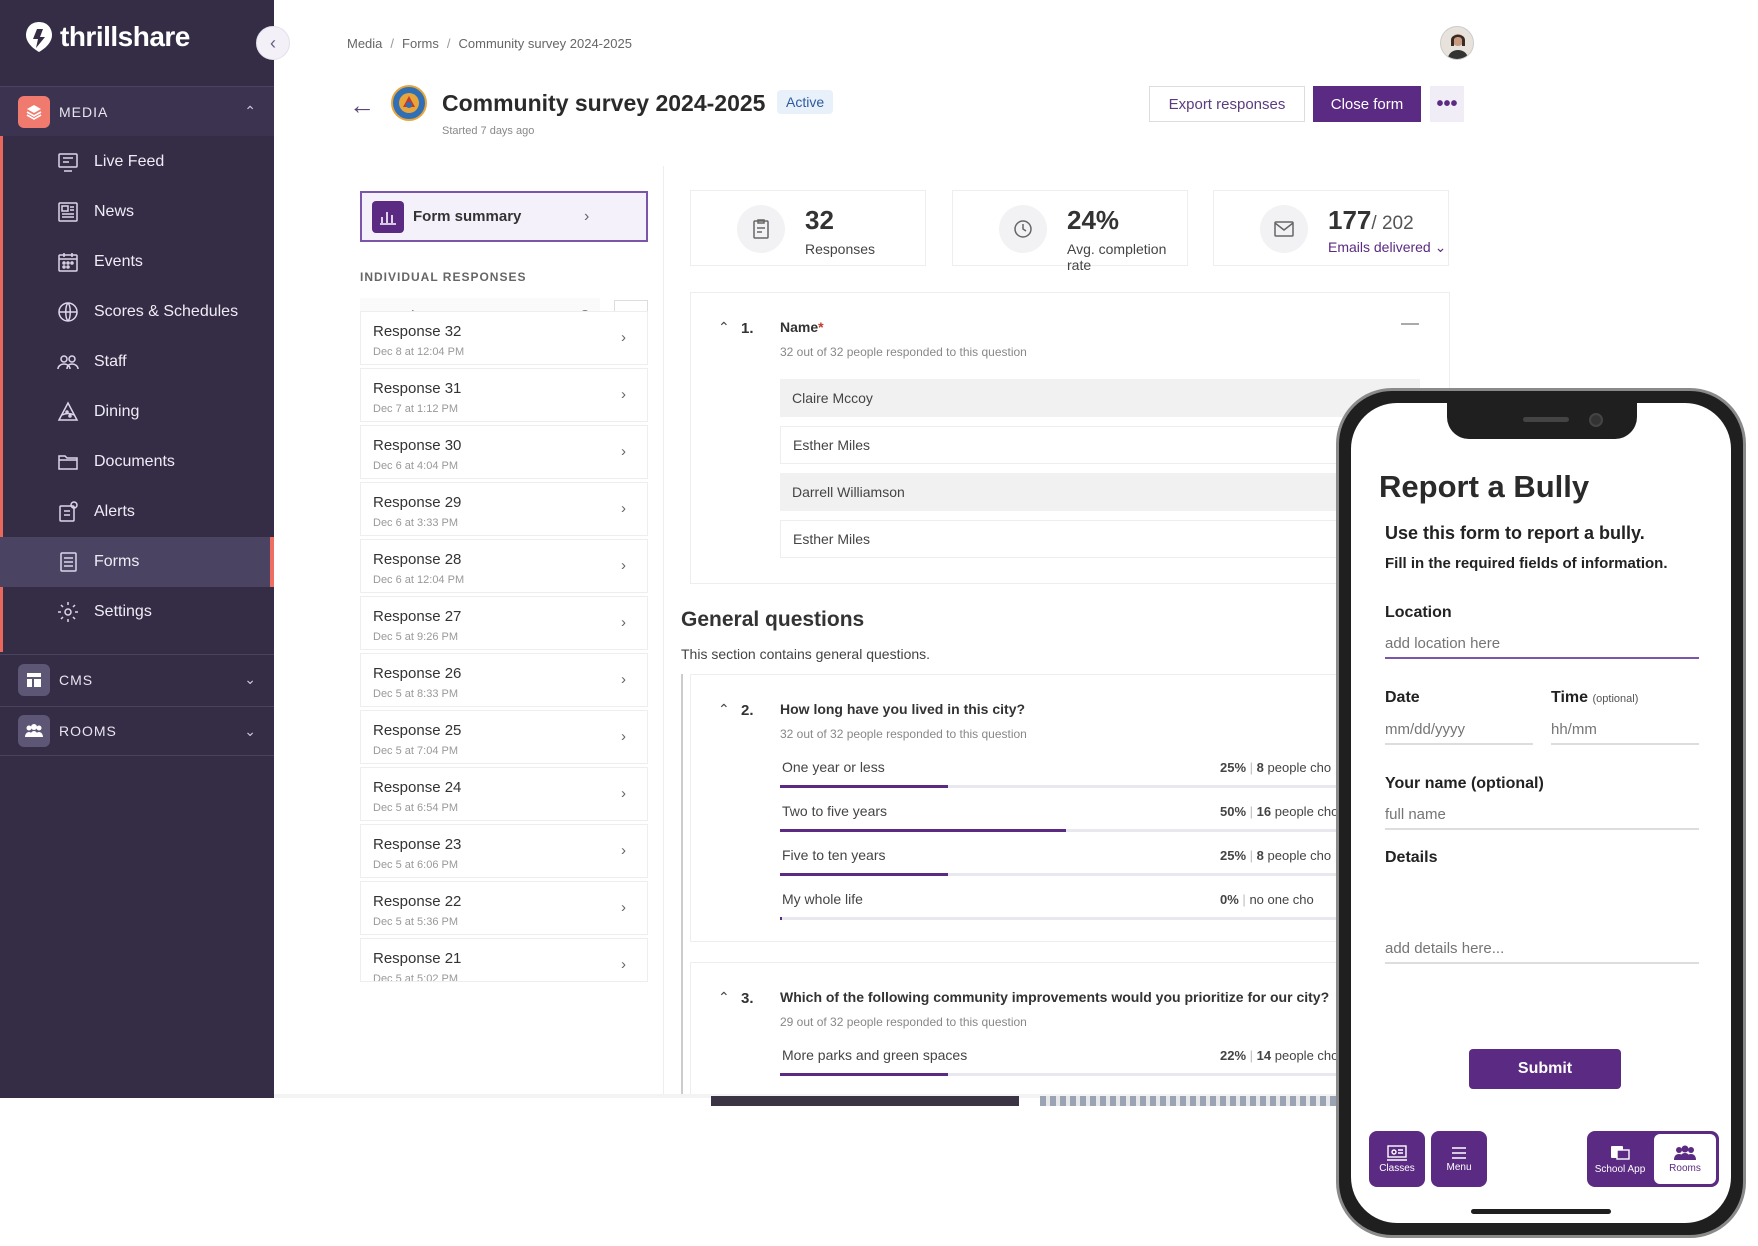 The width and height of the screenshot is (1758, 1246). I want to click on user-avatar, so click(1457, 43).